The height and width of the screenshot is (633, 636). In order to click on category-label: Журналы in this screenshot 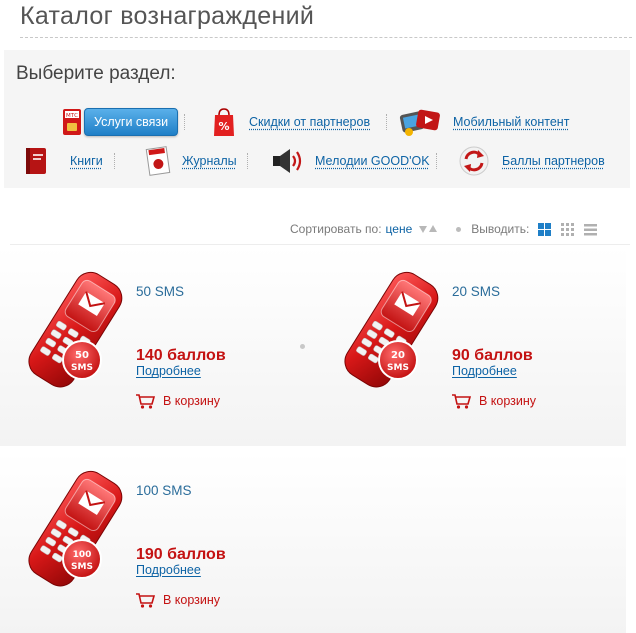, I will do `click(209, 161)`.